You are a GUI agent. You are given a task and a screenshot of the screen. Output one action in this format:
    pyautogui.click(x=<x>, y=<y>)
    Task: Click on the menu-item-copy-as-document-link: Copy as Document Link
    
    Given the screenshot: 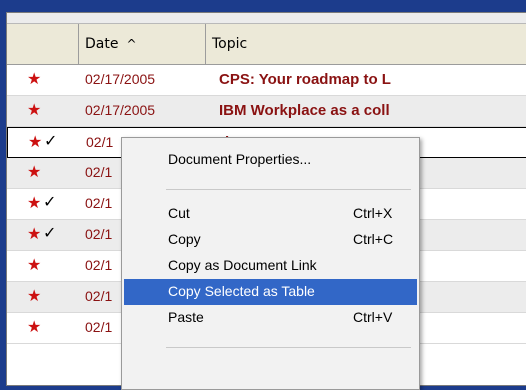 What is the action you would take?
    pyautogui.click(x=270, y=266)
    